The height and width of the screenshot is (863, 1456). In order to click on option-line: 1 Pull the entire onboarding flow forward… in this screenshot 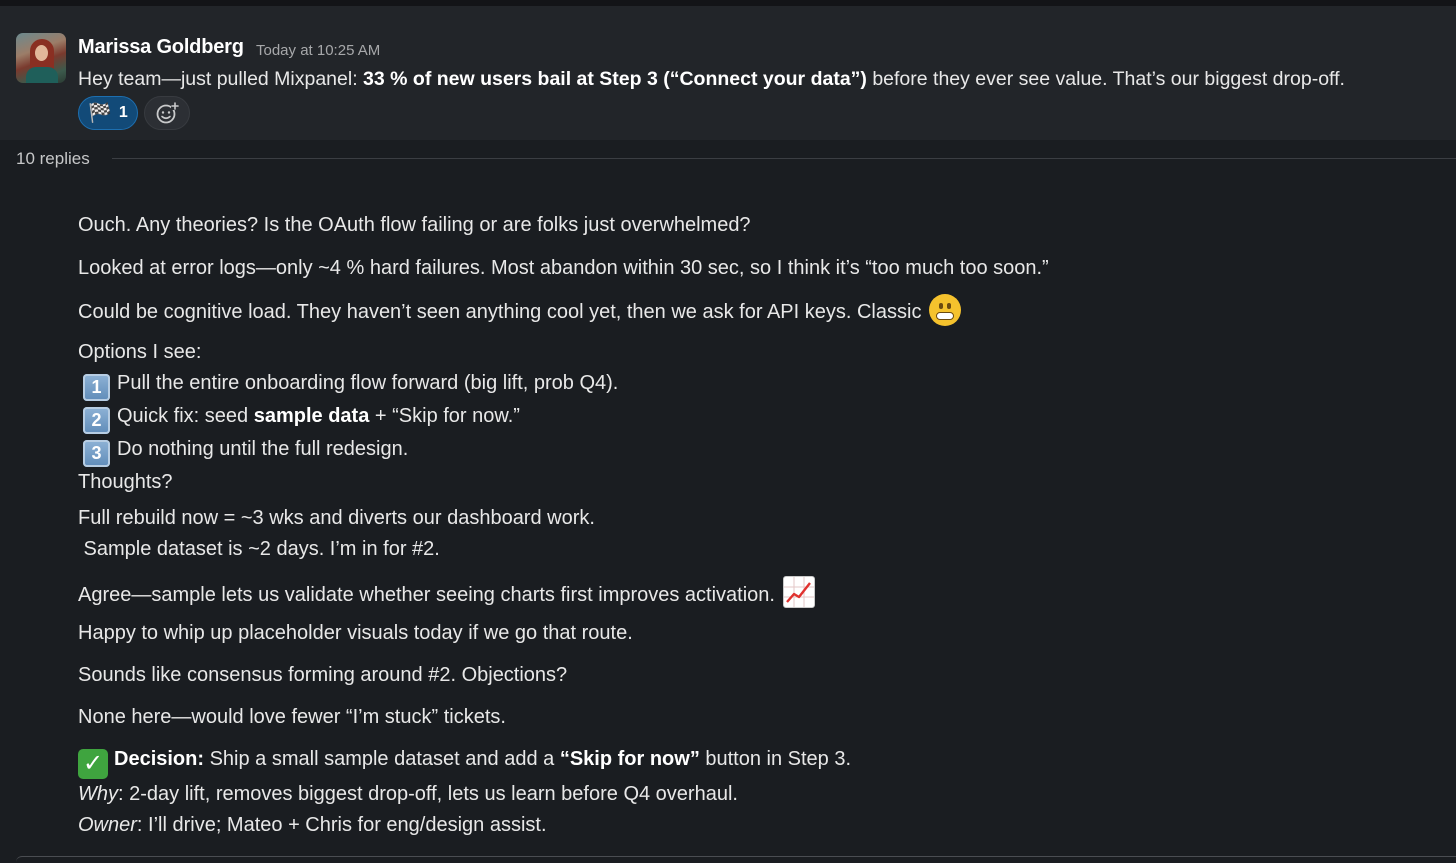, I will do `click(348, 384)`.